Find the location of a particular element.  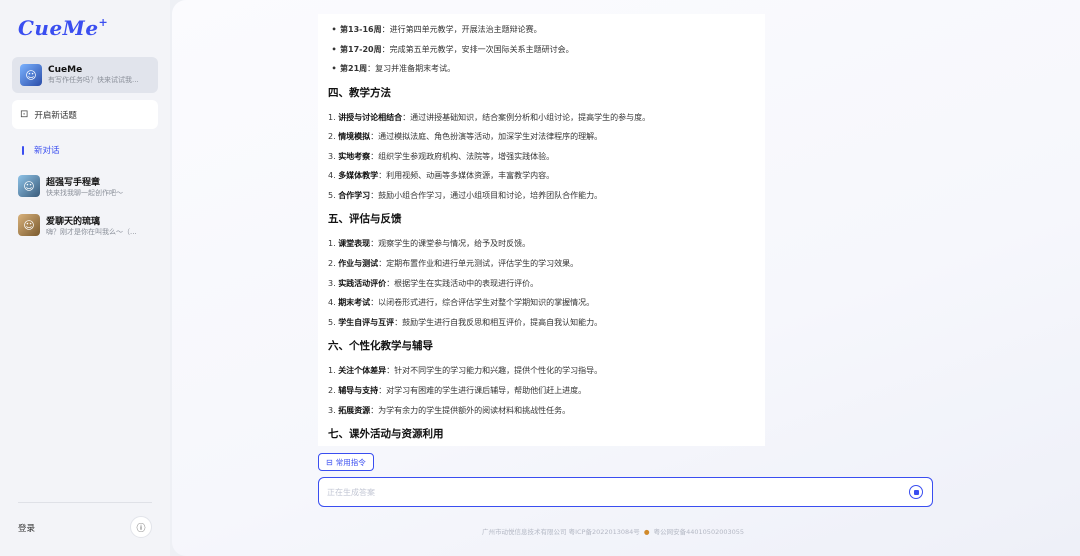

schedule-item: • 第21周：复习并准备期末考试。 is located at coordinates (541, 69).